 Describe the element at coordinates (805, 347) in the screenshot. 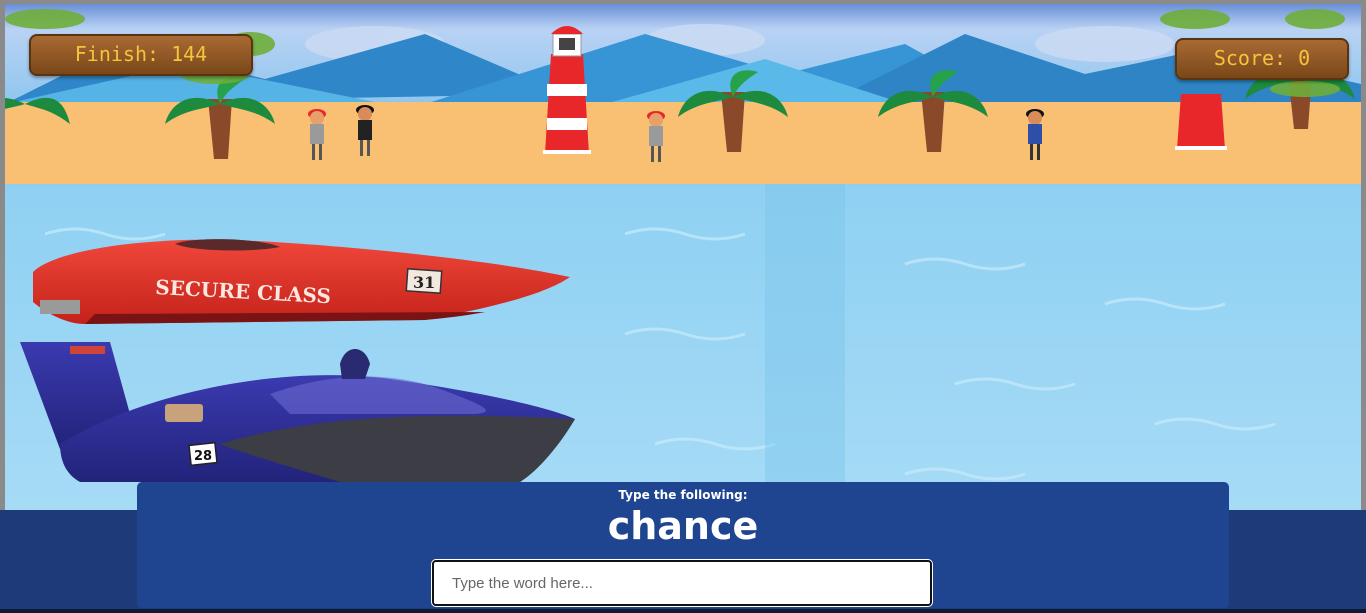

I see `water-wake` at that location.